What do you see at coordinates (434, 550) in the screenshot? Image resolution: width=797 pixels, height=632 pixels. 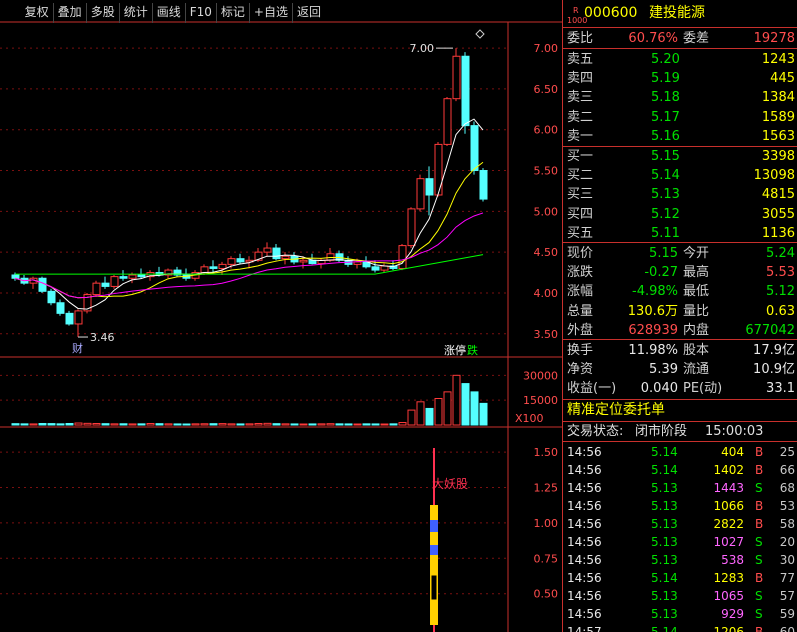 I see `indicator-band` at bounding box center [434, 550].